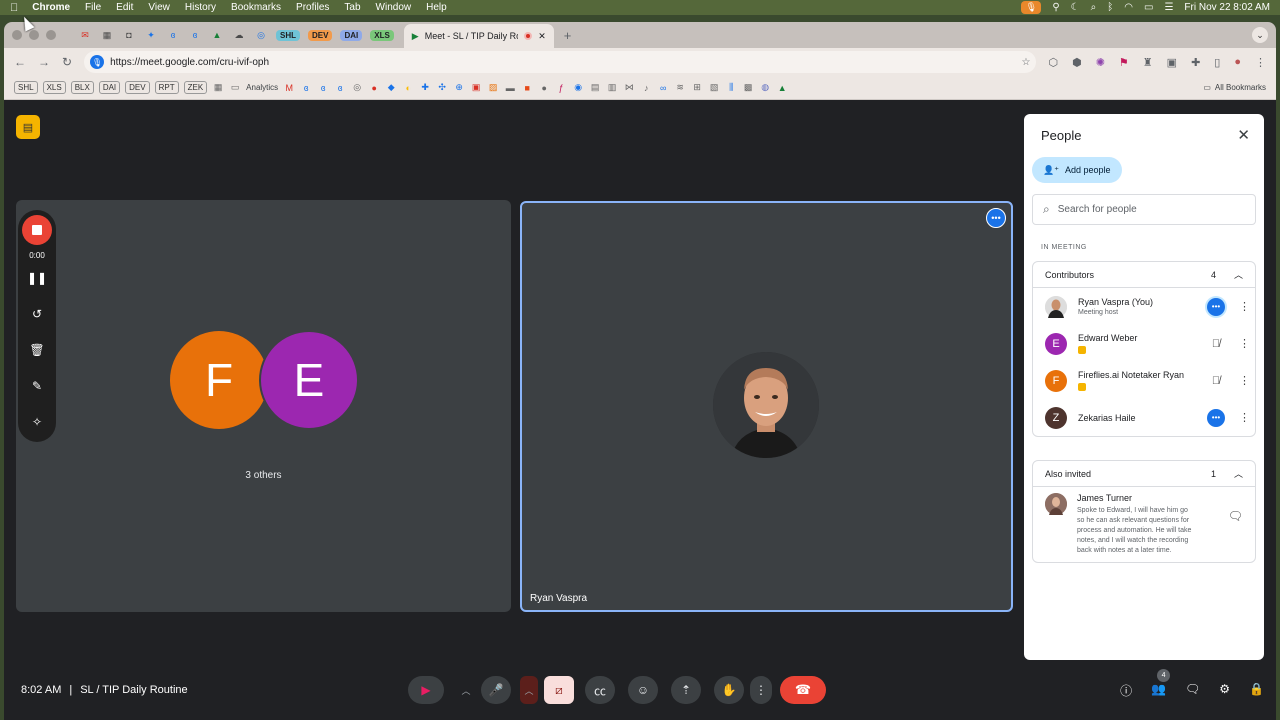  Describe the element at coordinates (288, 35) in the screenshot. I see `tab-group-shl: SHL` at that location.